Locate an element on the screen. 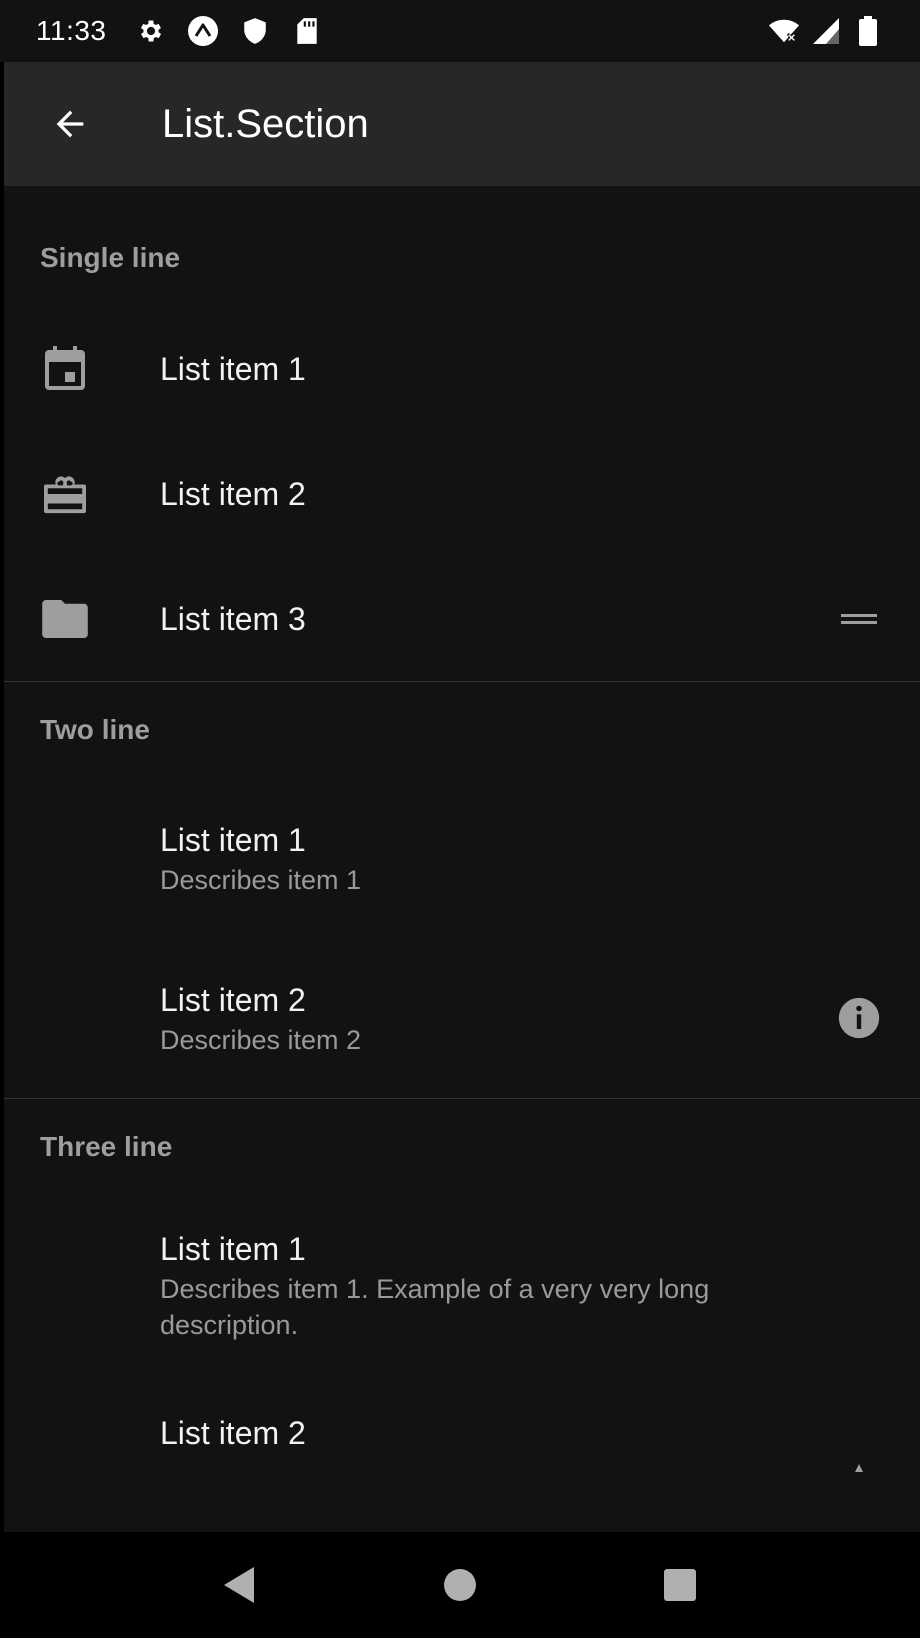  status-bar: 11:33 is located at coordinates (460, 31).